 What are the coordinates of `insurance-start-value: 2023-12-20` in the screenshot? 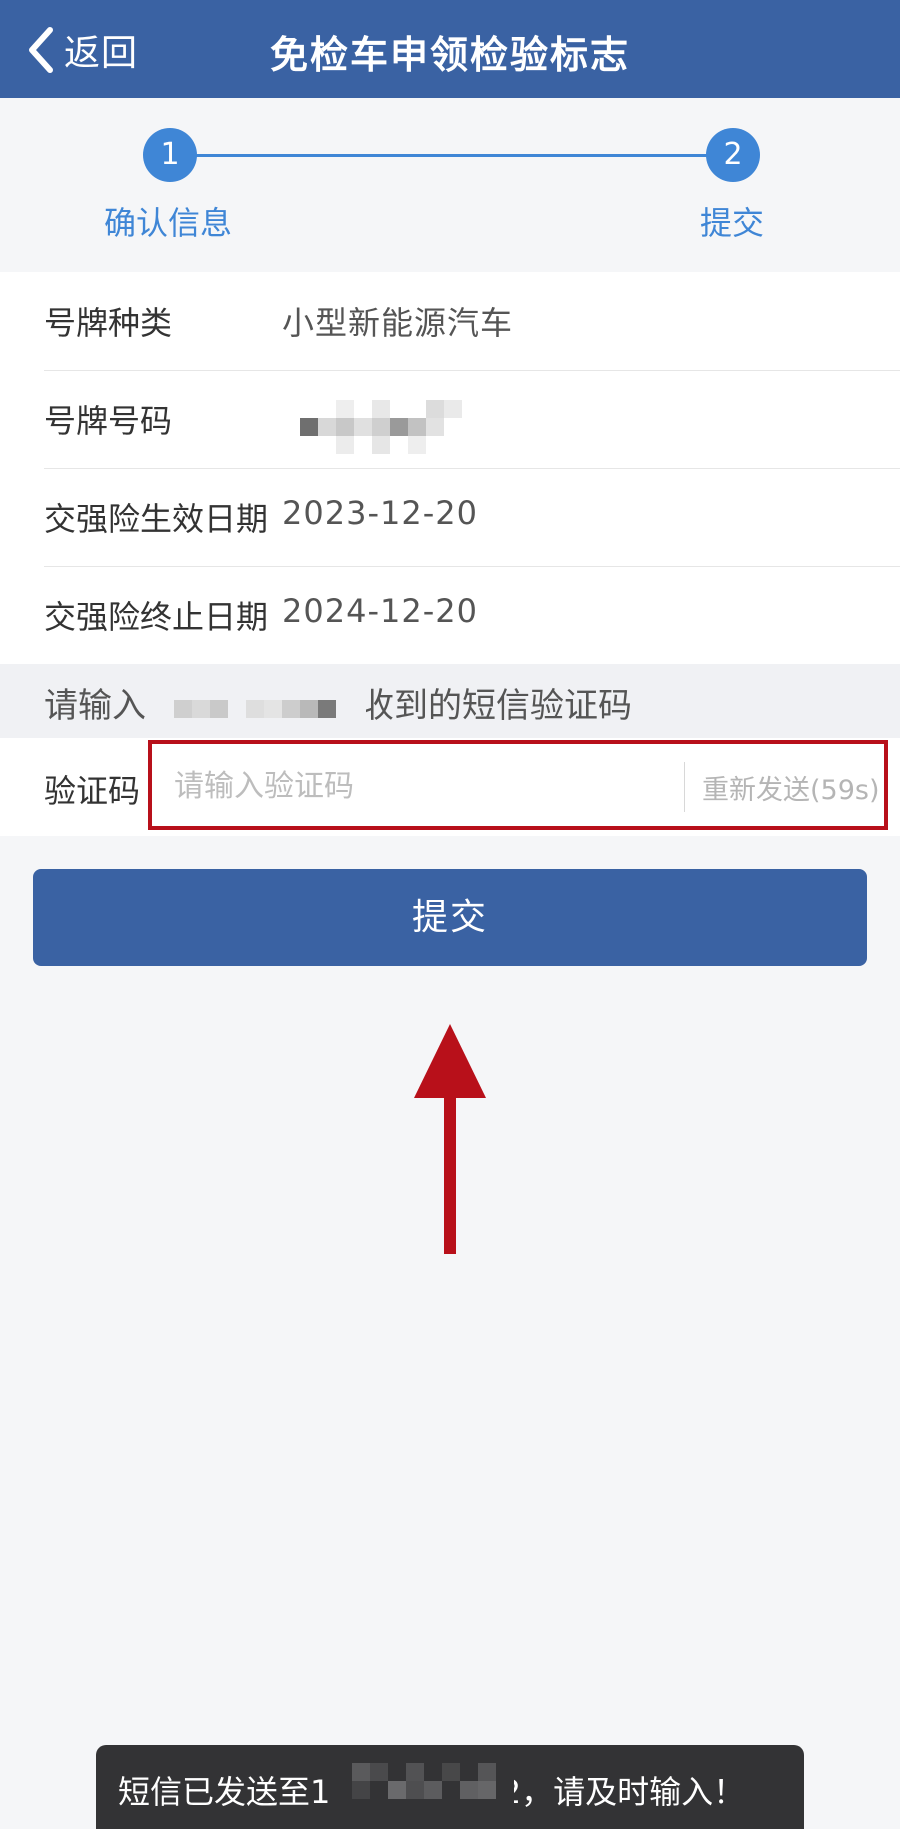 It's located at (380, 513).